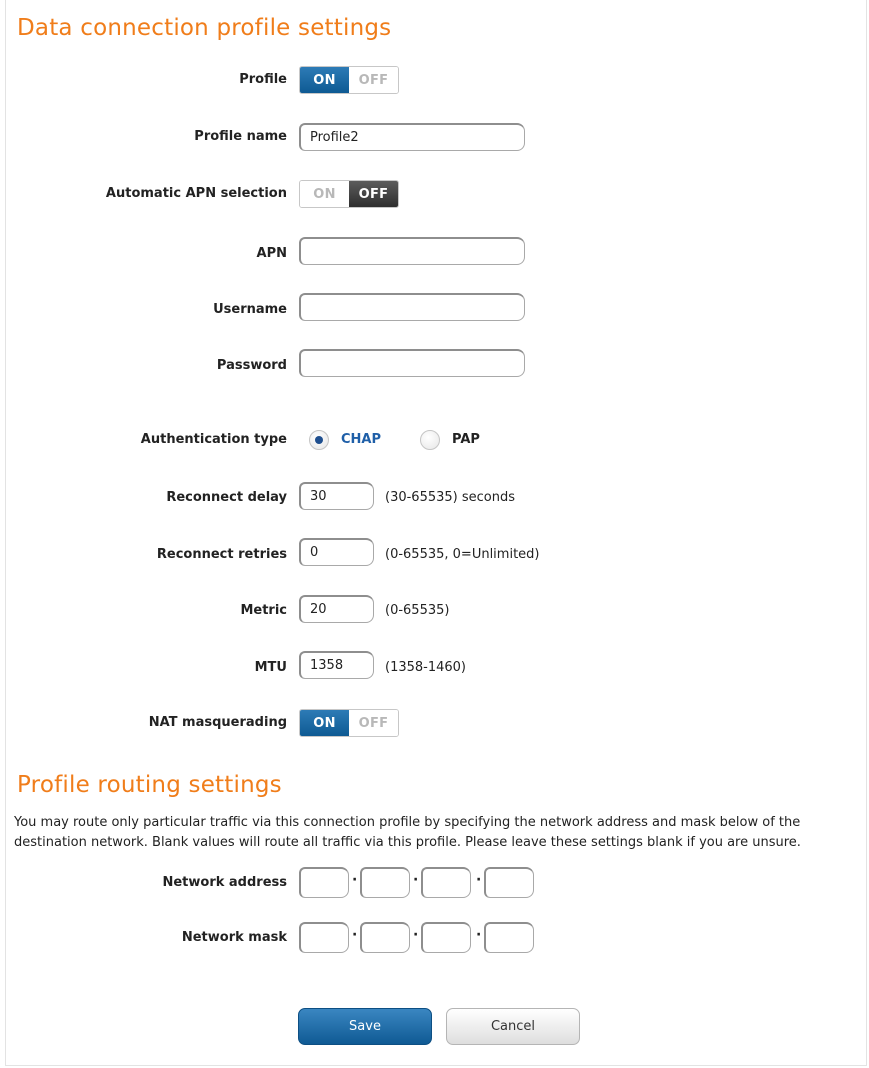 The width and height of the screenshot is (869, 1068). What do you see at coordinates (373, 80) in the screenshot?
I see `profile-toggle-off: OFF` at bounding box center [373, 80].